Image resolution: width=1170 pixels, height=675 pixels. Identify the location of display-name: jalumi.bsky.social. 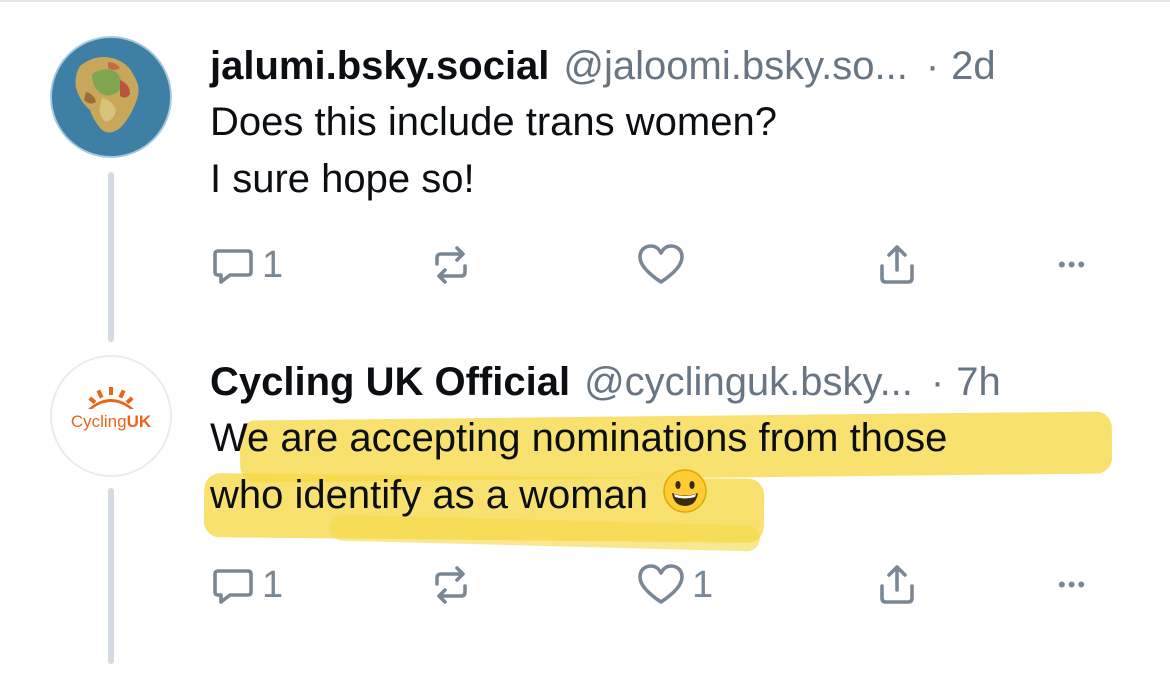
(379, 66).